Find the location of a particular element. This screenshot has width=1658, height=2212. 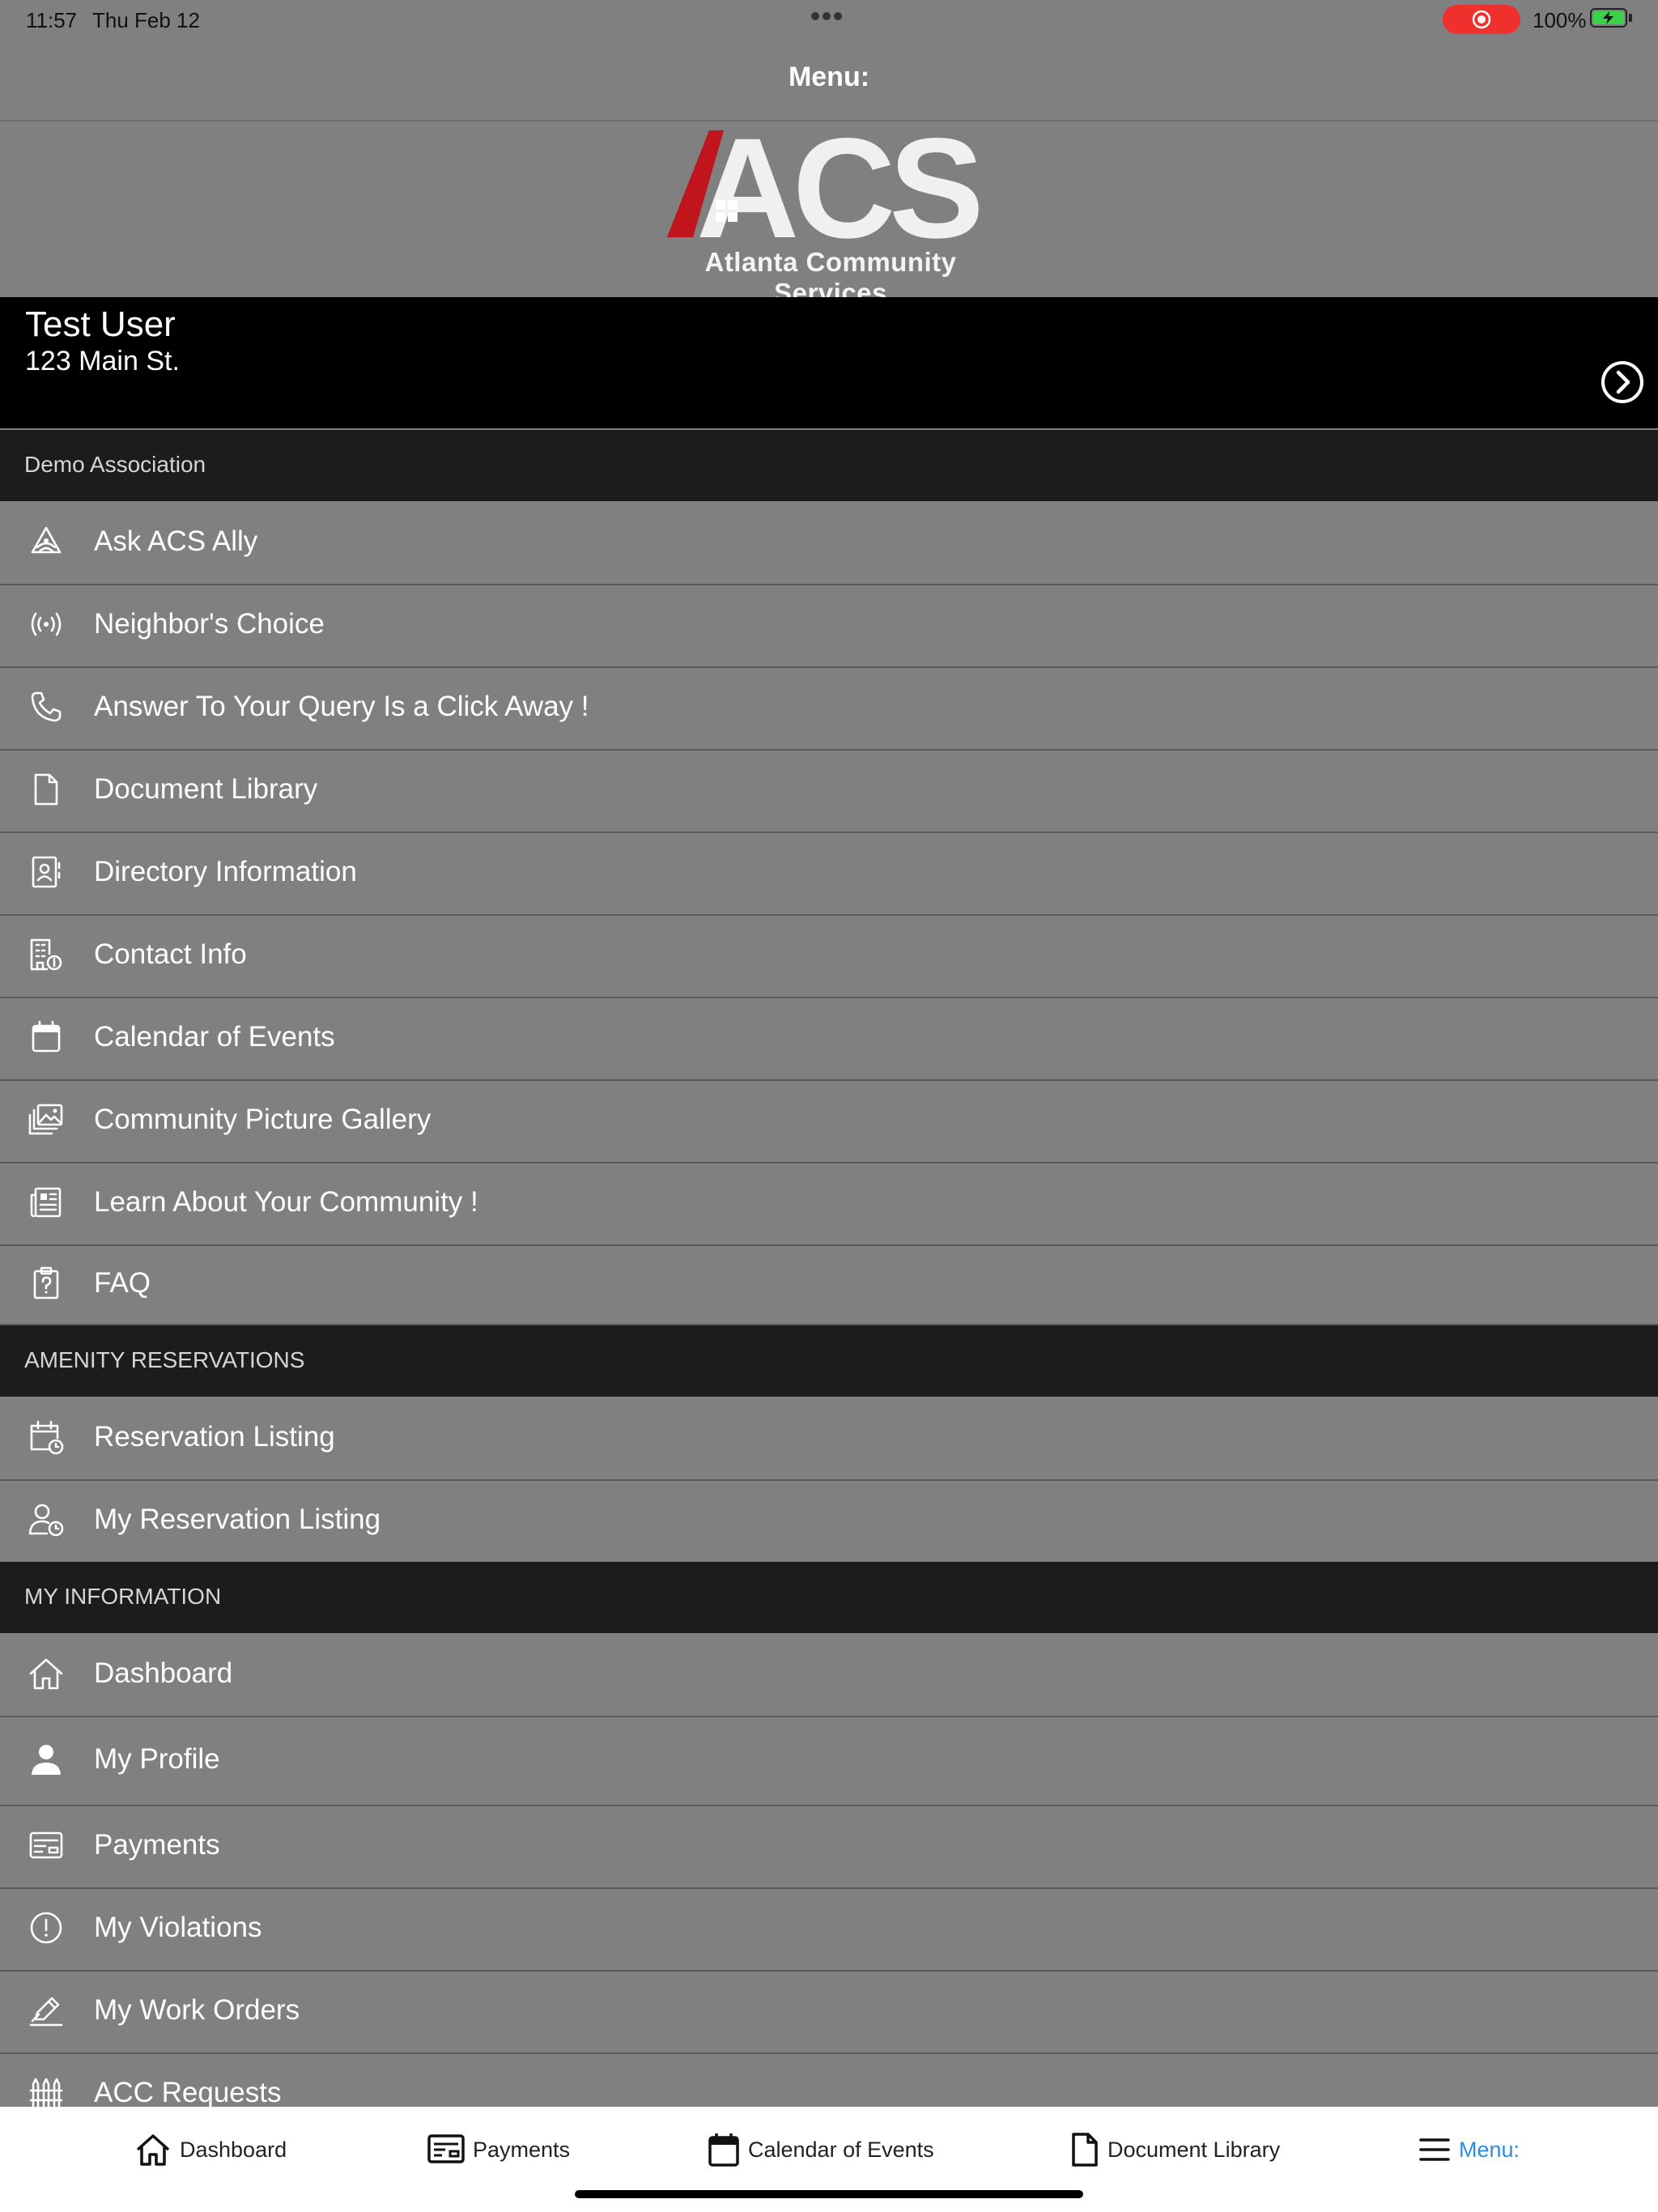

menu-item-label: Document Library is located at coordinates (206, 789).